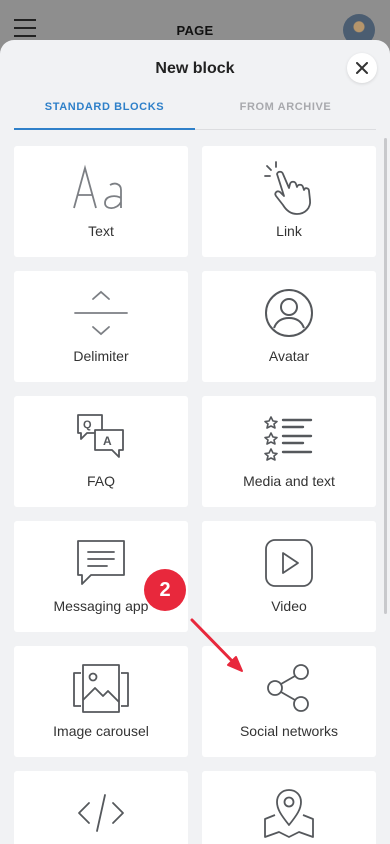 Image resolution: width=390 pixels, height=844 pixels. What do you see at coordinates (385, 376) in the screenshot?
I see `scrollbar` at bounding box center [385, 376].